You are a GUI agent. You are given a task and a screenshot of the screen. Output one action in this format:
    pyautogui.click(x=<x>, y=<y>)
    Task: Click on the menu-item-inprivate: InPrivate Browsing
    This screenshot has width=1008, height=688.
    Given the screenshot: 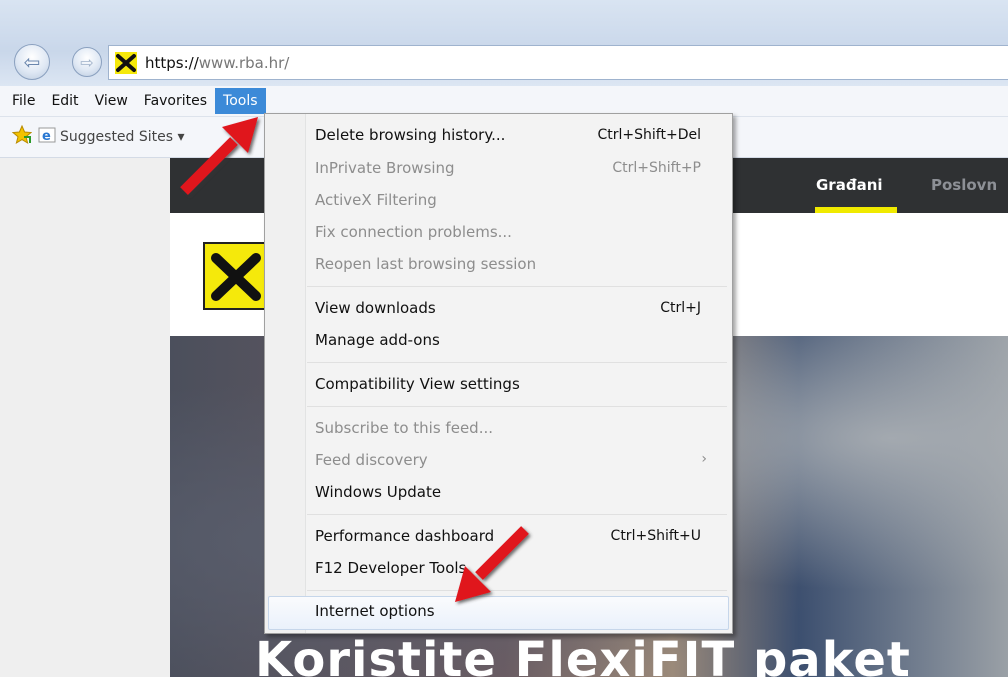 What is the action you would take?
    pyautogui.click(x=385, y=168)
    